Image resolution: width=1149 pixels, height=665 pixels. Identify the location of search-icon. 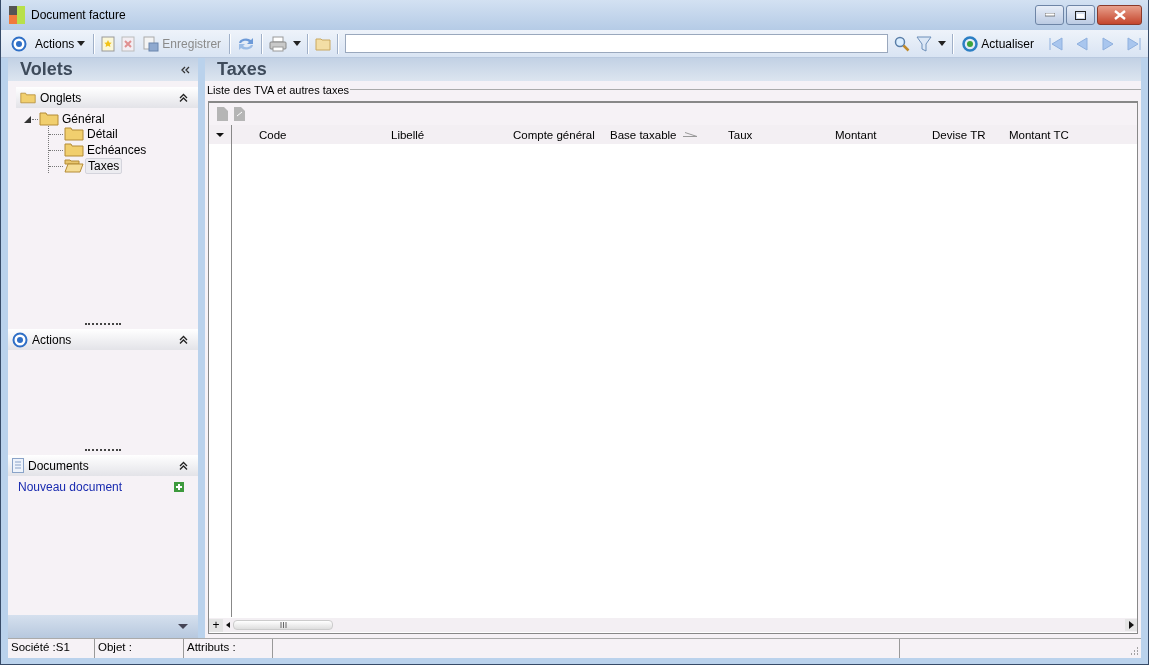
(902, 43).